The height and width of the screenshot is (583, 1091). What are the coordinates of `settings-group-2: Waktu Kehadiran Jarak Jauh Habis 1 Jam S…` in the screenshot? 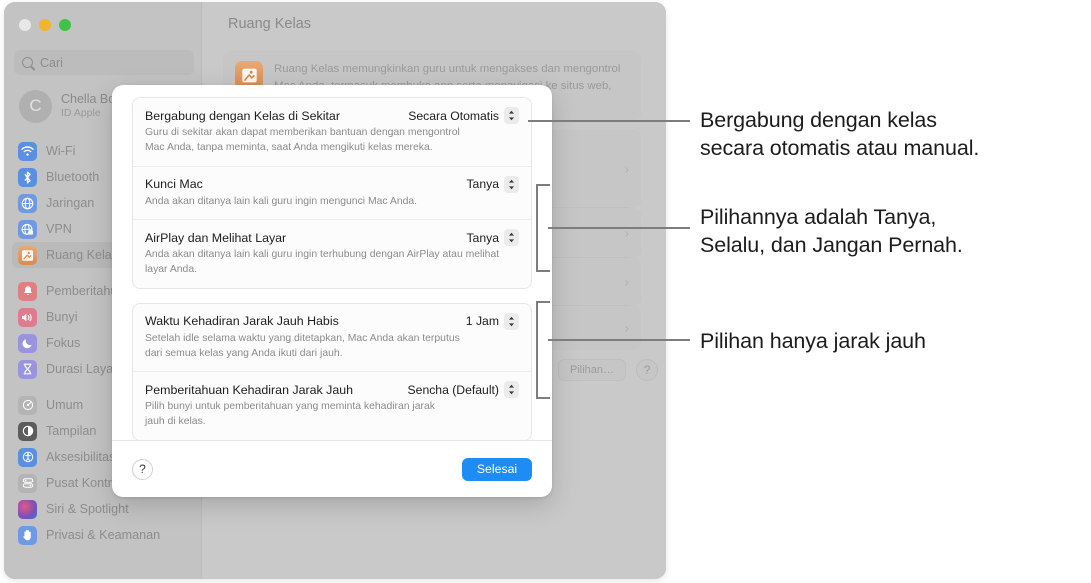 It's located at (332, 371).